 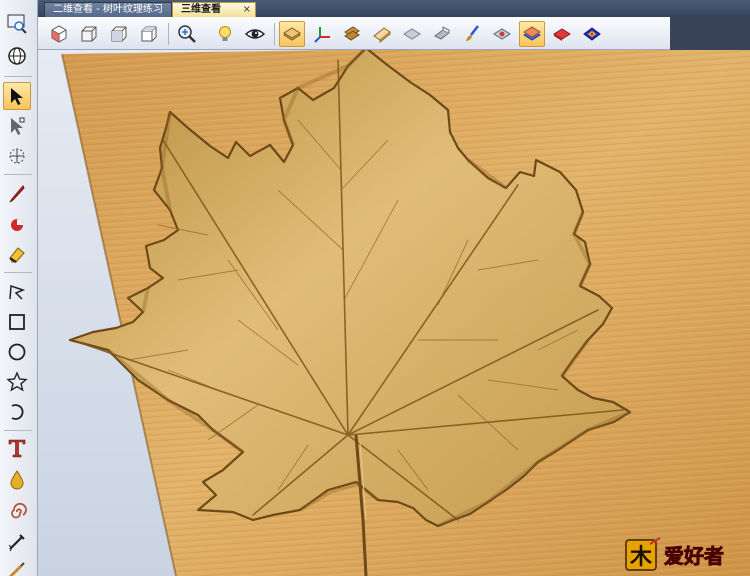 What do you see at coordinates (472, 34) in the screenshot?
I see `paint-brush-icon` at bounding box center [472, 34].